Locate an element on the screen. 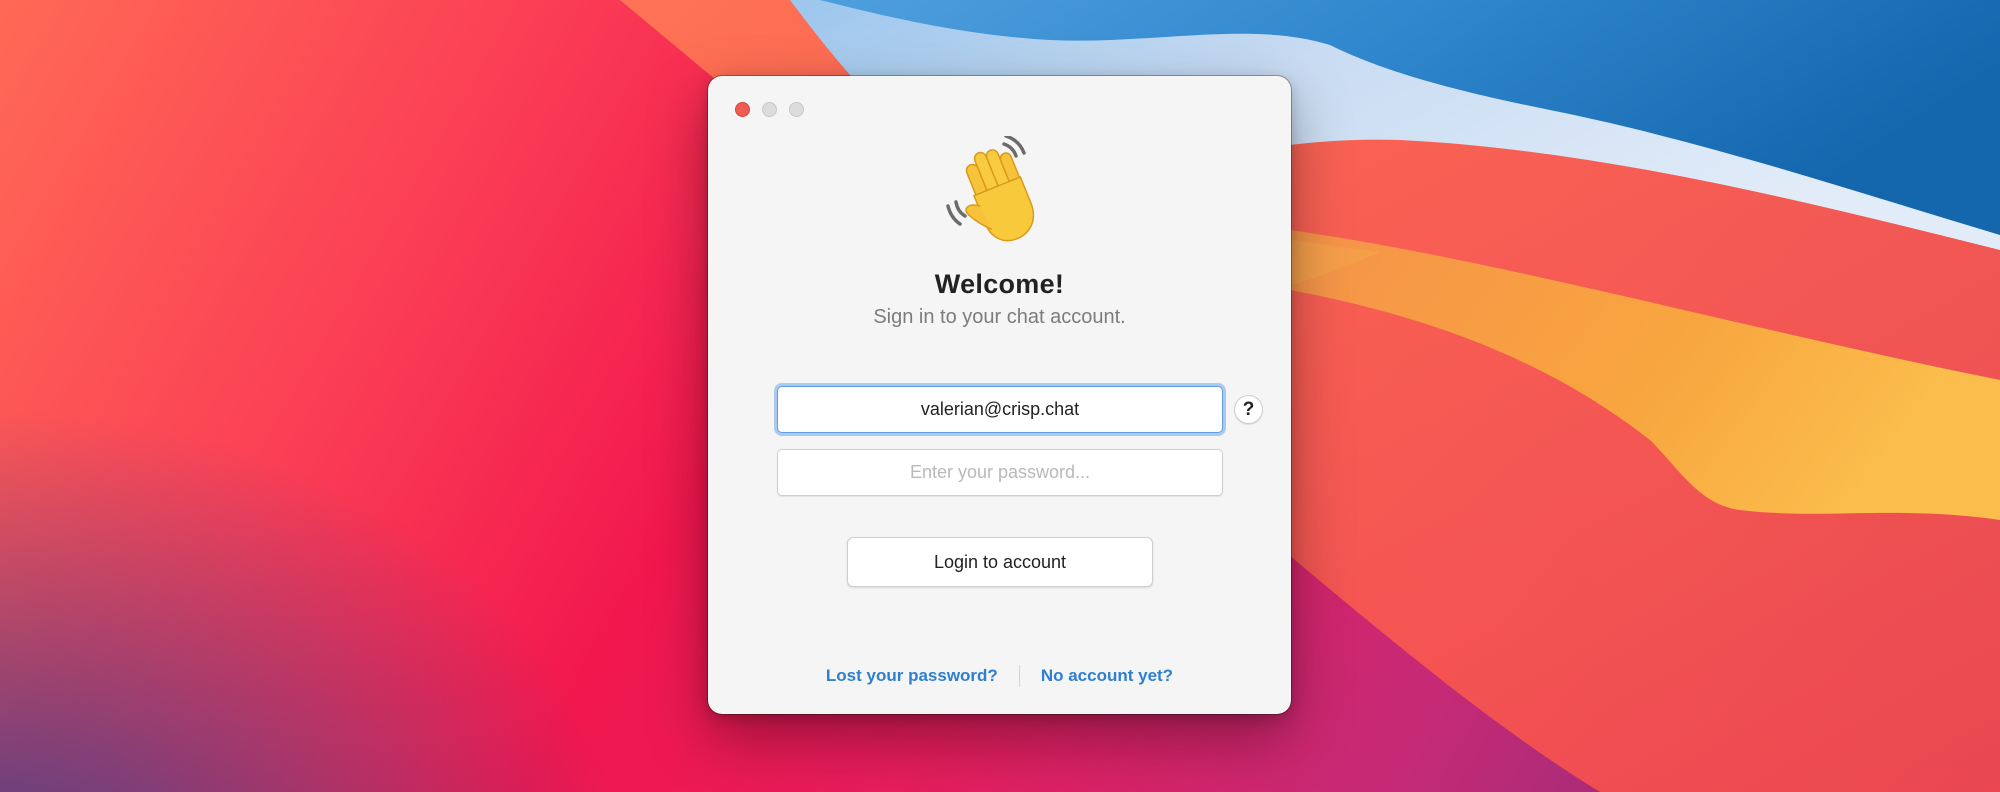 This screenshot has height=792, width=2000. welcome-title: Welcome! is located at coordinates (999, 284).